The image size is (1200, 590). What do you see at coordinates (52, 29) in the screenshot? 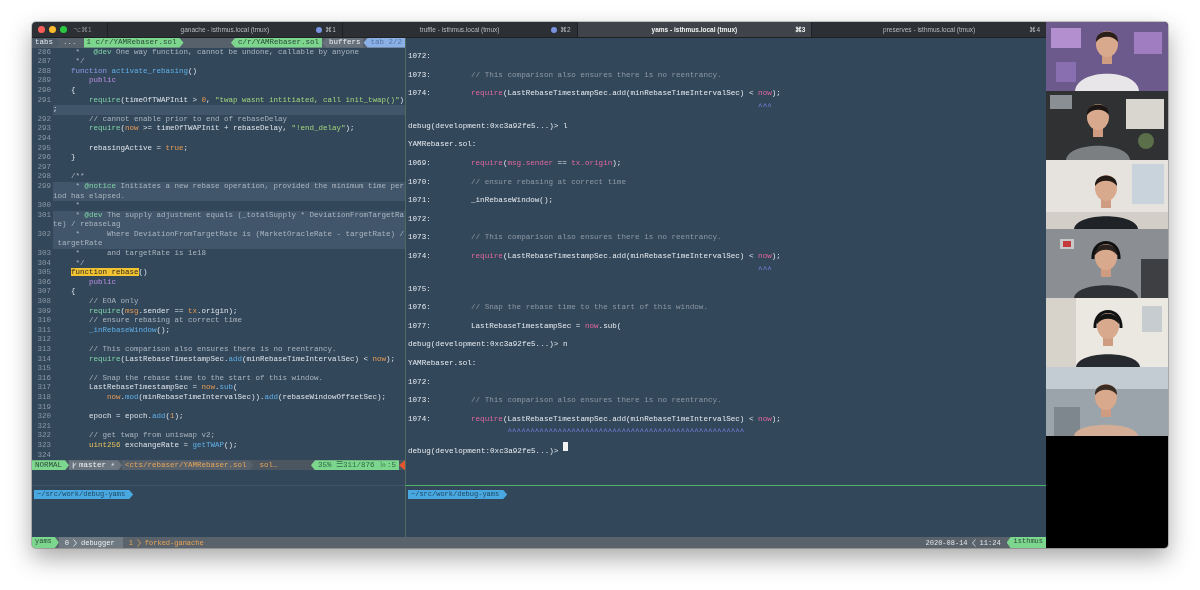
I see `minimize-button` at bounding box center [52, 29].